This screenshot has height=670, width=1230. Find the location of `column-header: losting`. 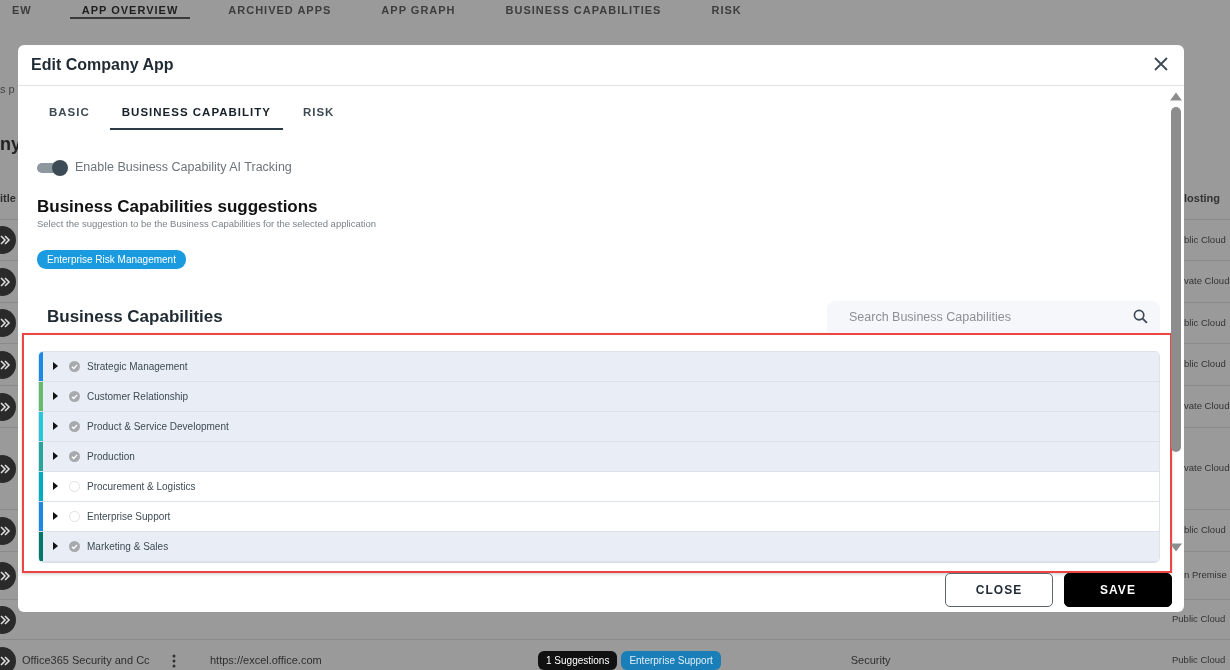

column-header: losting is located at coordinates (1202, 198).